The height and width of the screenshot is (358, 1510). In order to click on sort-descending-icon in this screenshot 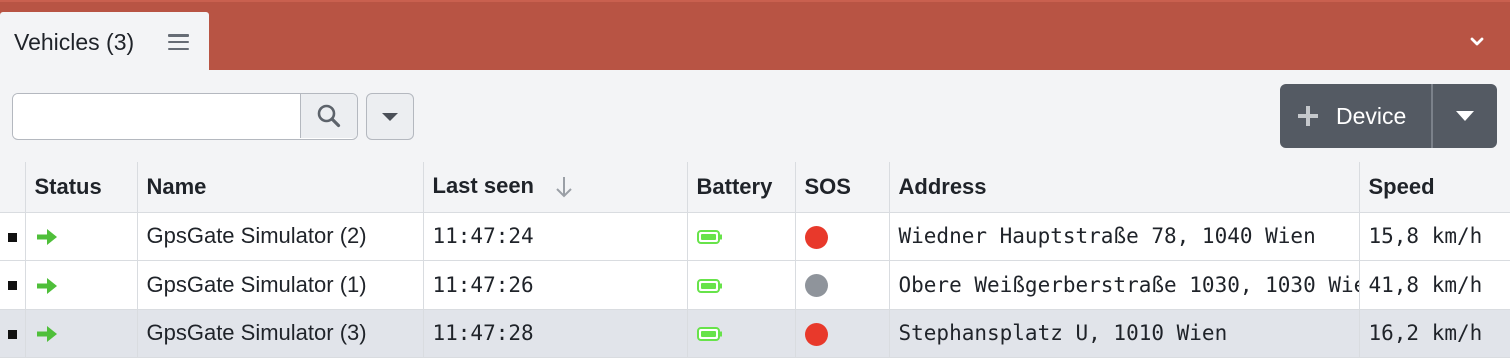, I will do `click(564, 187)`.